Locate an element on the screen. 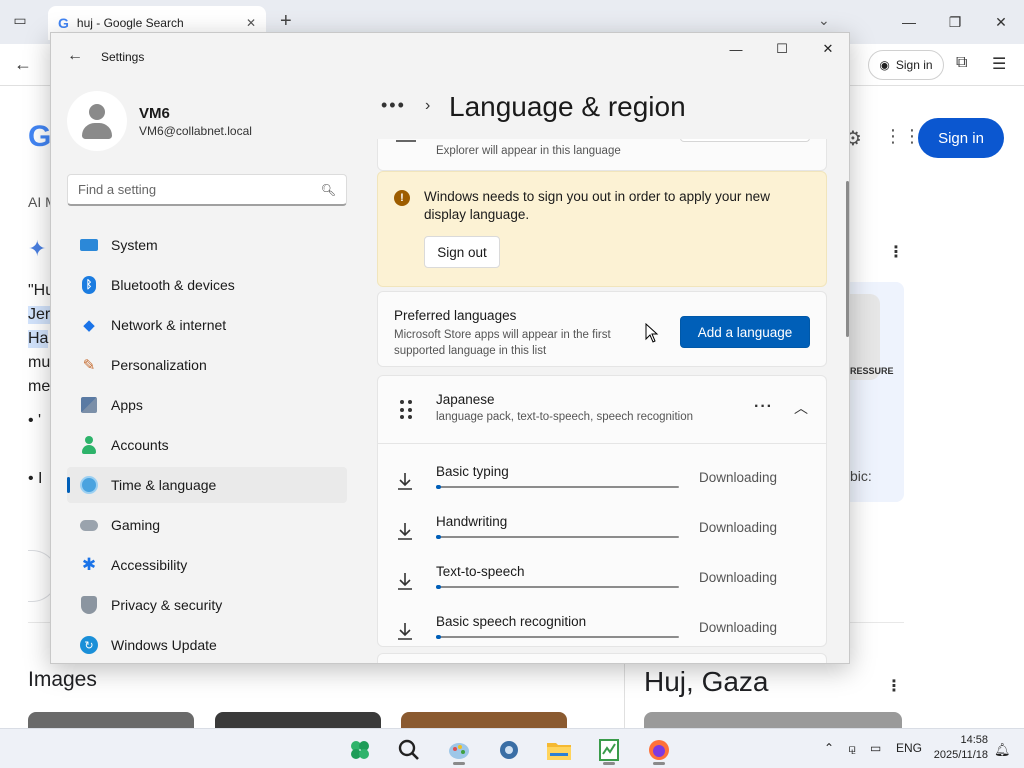  sidebar-item-personalization: ✎ Personalization is located at coordinates (207, 365).